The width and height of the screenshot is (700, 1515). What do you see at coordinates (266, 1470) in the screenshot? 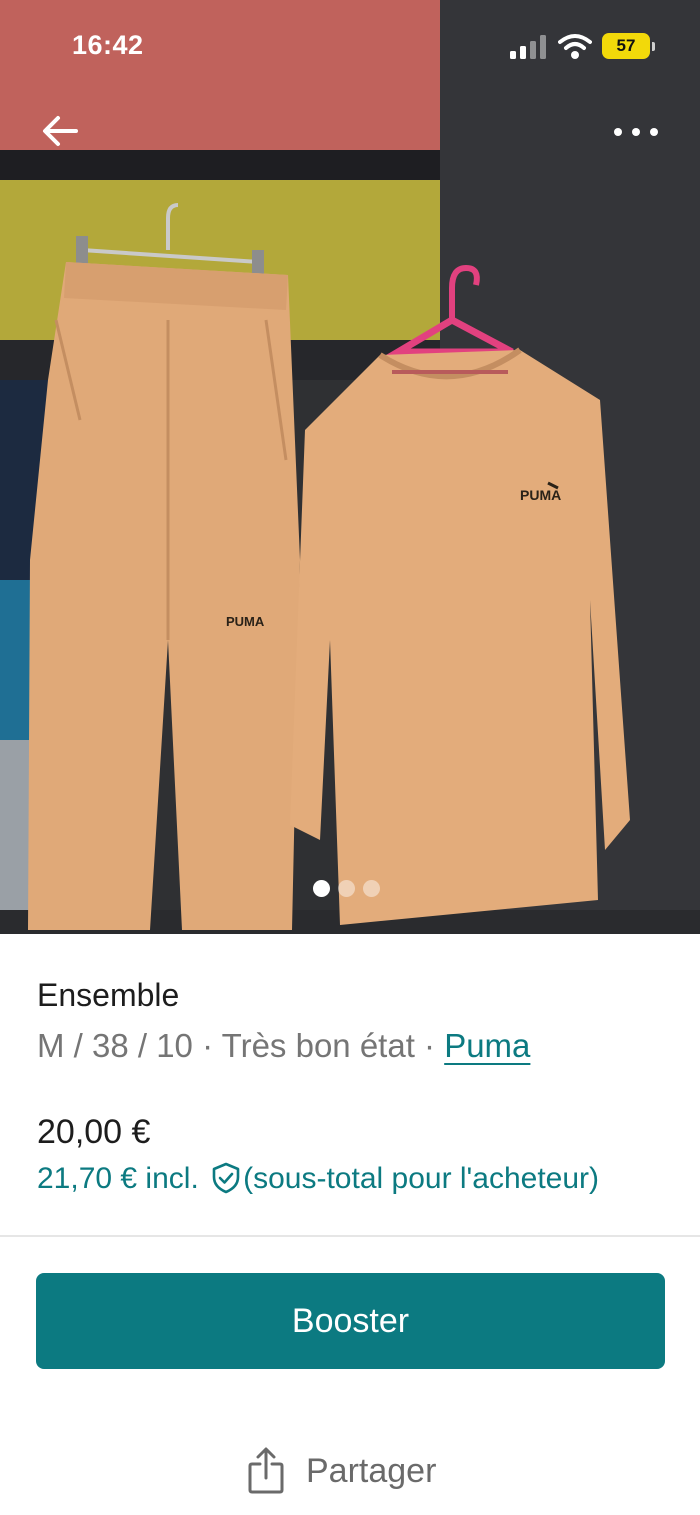
I see `share-icon` at bounding box center [266, 1470].